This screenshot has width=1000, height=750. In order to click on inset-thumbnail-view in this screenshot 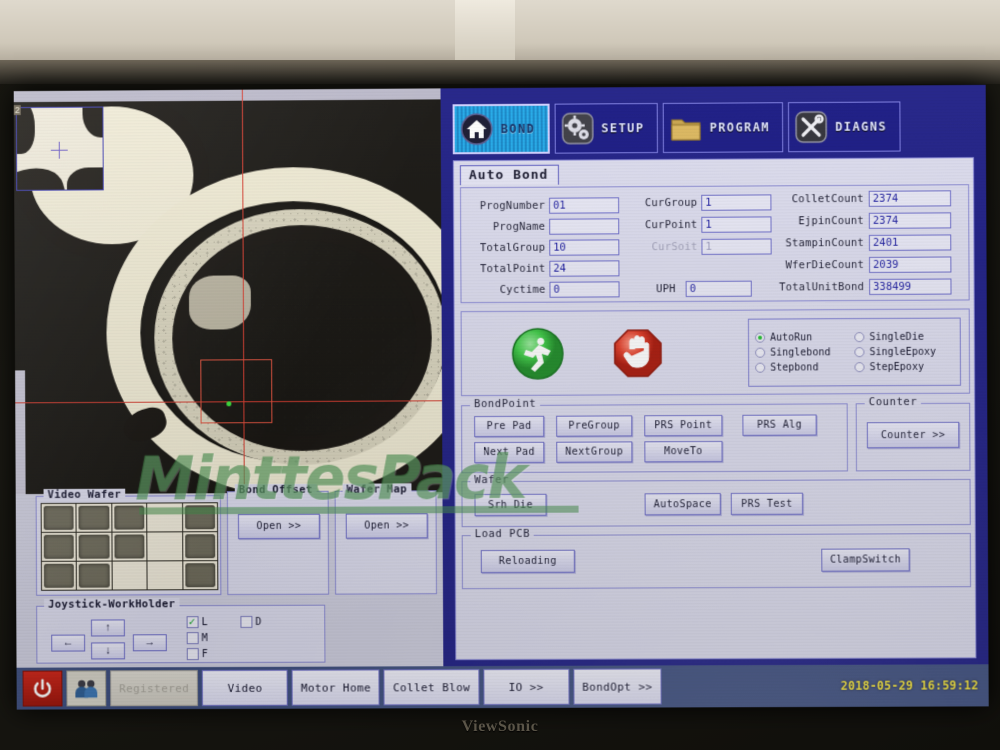, I will do `click(59, 148)`.